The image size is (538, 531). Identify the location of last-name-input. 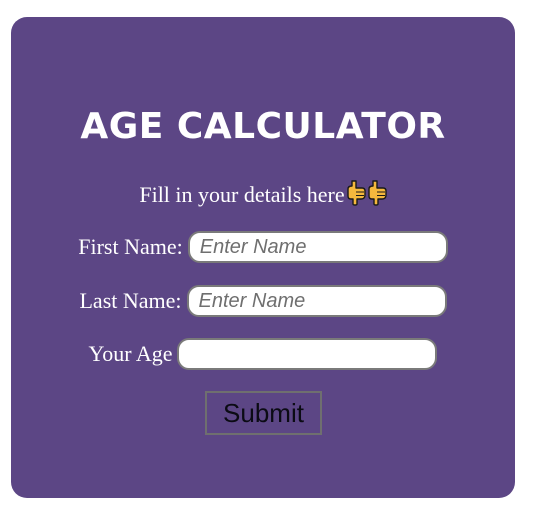
(316, 301).